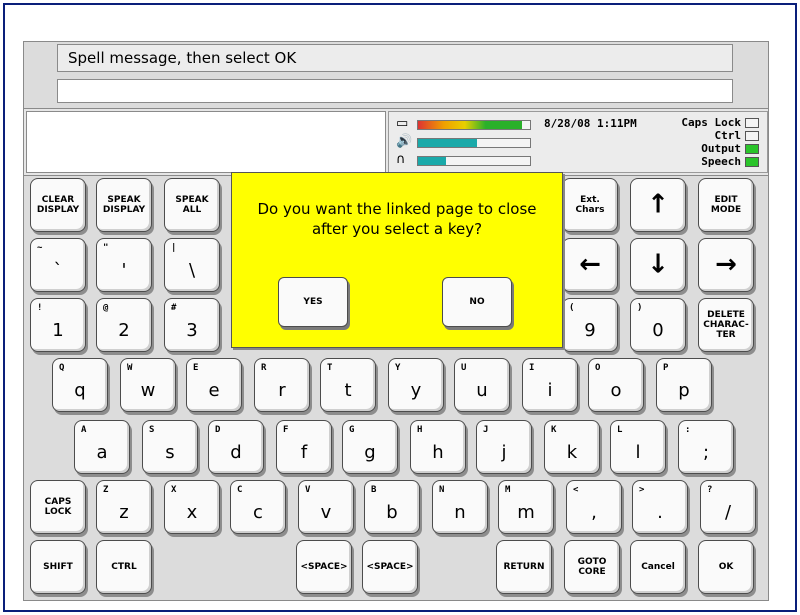 Image resolution: width=800 pixels, height=615 pixels. Describe the element at coordinates (477, 302) in the screenshot. I see `no-button: NO` at that location.